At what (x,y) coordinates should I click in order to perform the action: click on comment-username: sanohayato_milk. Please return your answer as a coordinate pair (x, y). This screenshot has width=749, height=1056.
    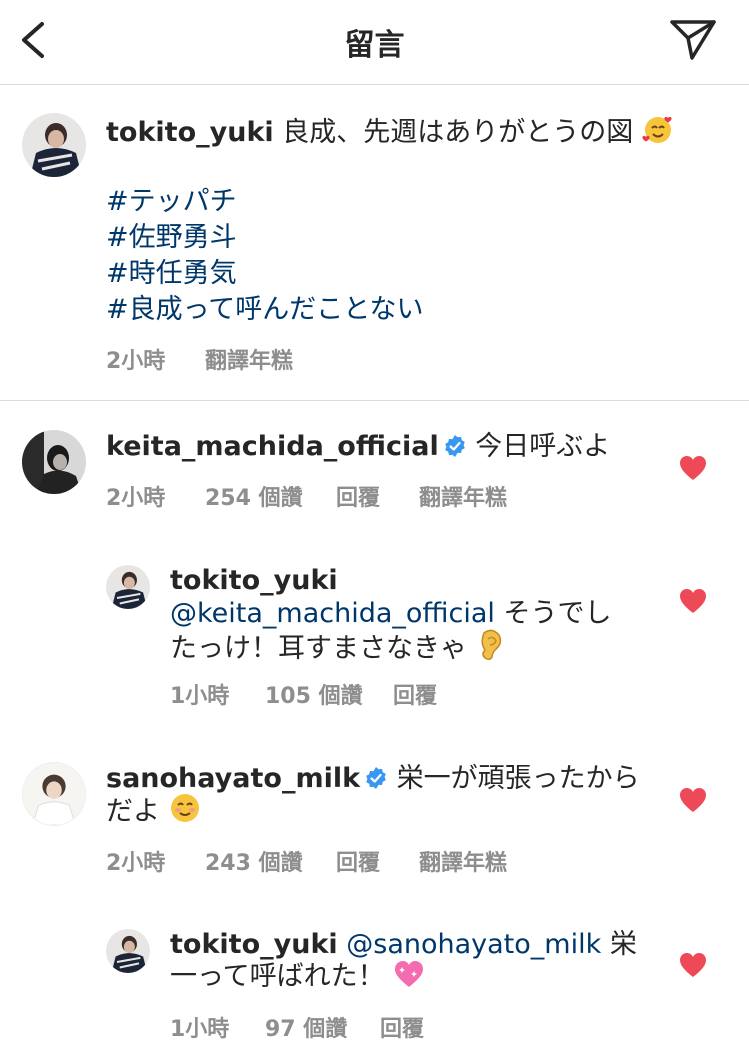
    Looking at the image, I should click on (233, 778).